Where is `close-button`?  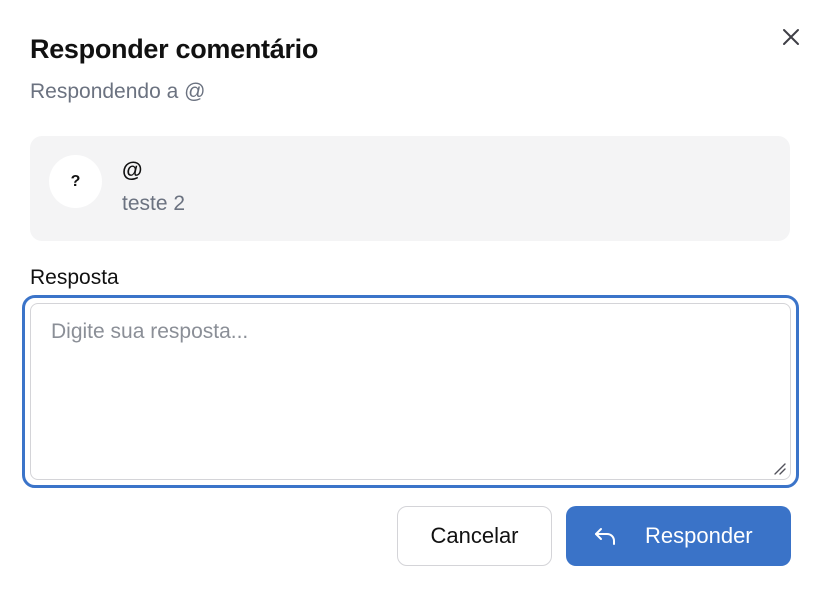
close-button is located at coordinates (791, 37).